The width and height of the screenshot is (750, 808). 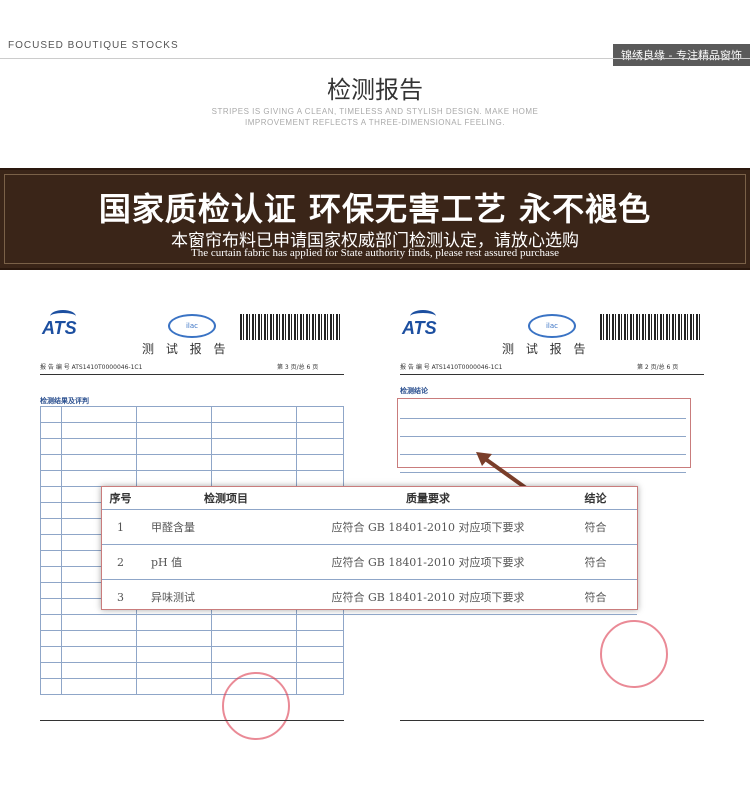 What do you see at coordinates (120, 562) in the screenshot?
I see `row-no: 2` at bounding box center [120, 562].